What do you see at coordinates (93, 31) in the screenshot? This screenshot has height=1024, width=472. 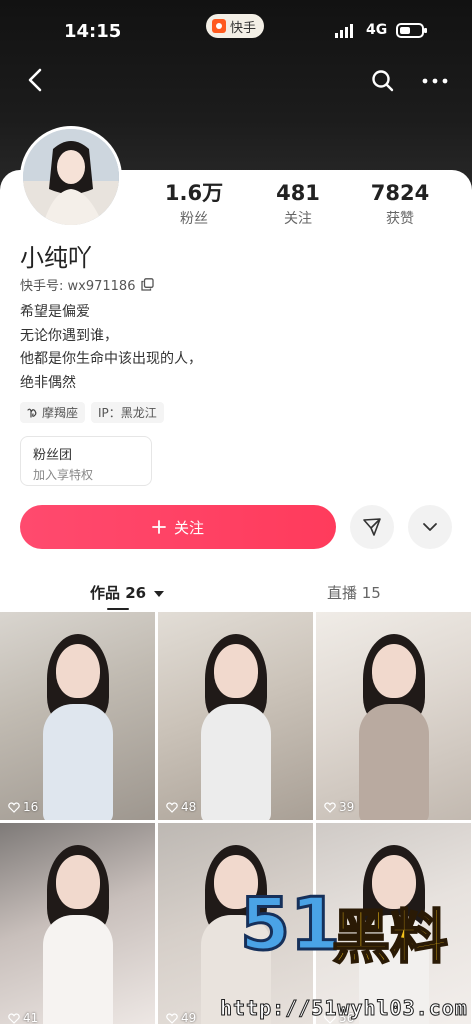 I see `status-time: 14:15` at bounding box center [93, 31].